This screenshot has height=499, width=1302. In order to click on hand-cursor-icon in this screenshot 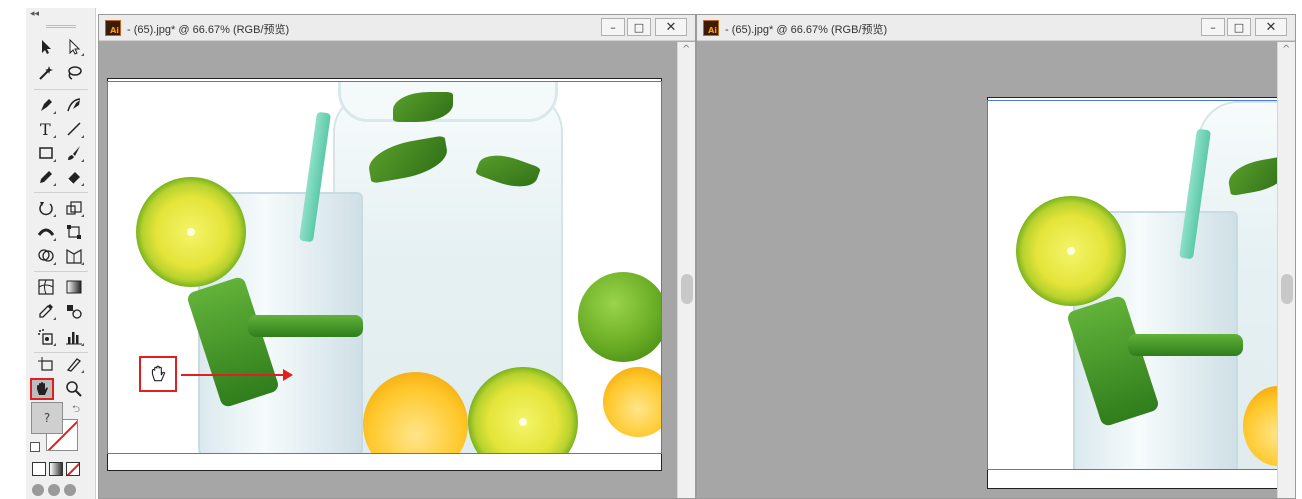, I will do `click(158, 374)`.